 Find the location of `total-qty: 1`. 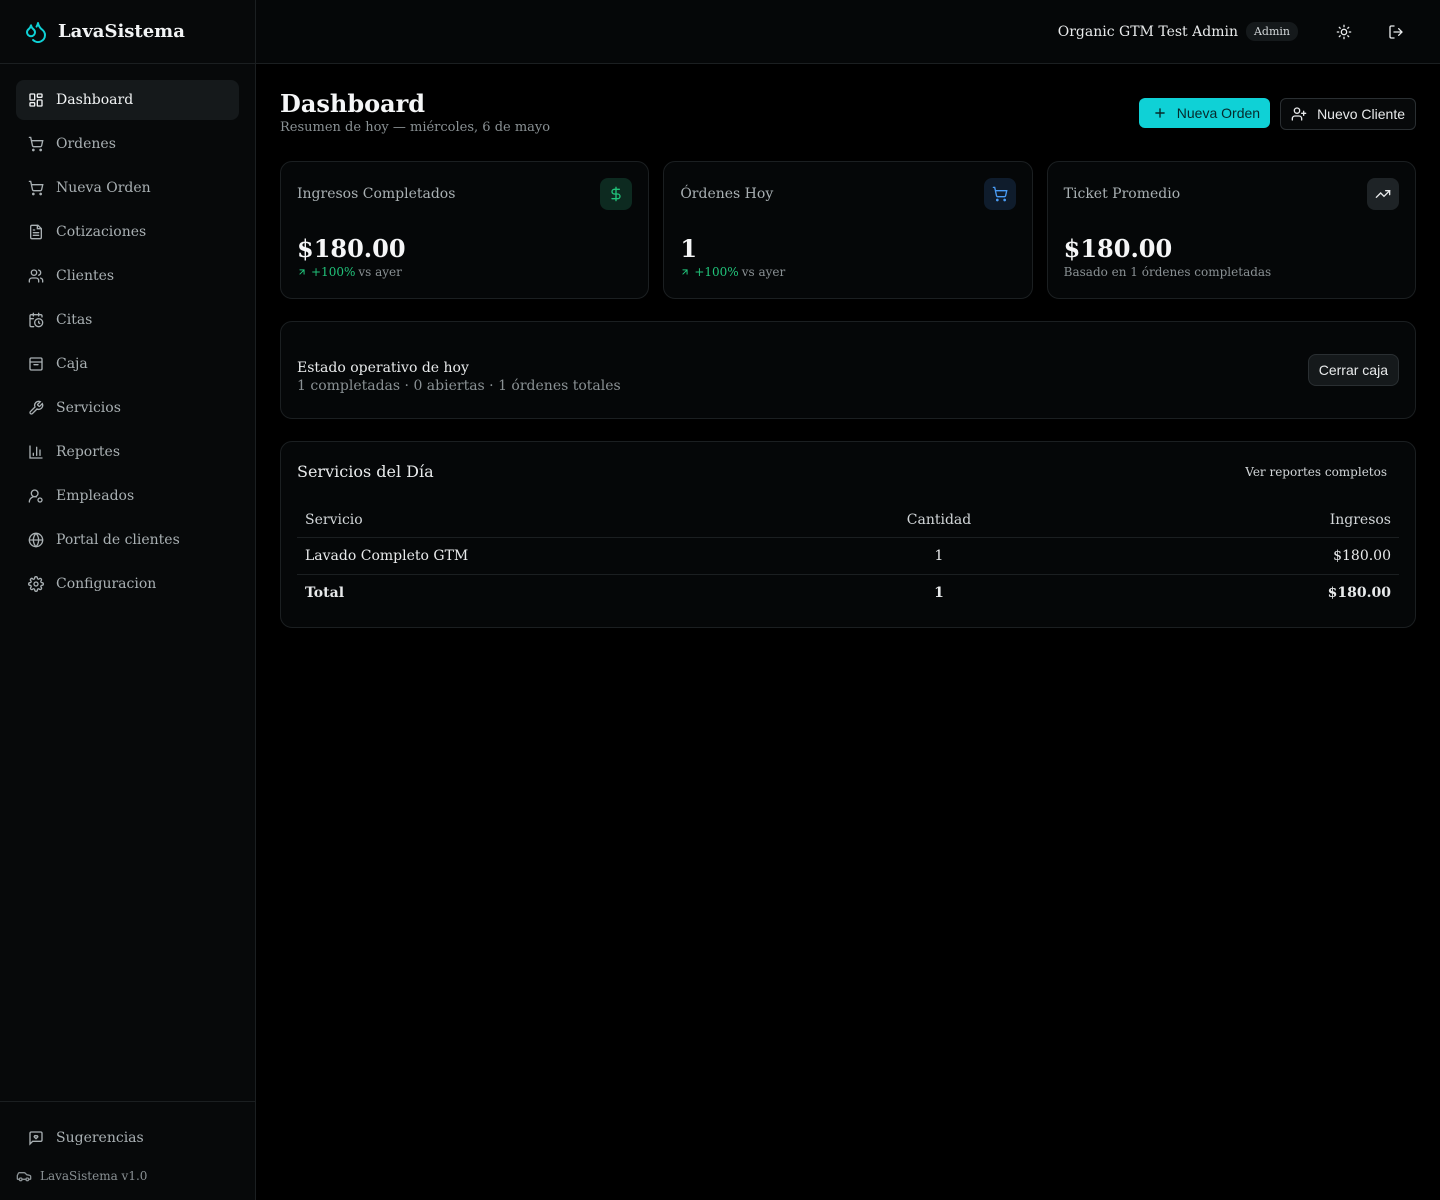

total-qty: 1 is located at coordinates (939, 592).